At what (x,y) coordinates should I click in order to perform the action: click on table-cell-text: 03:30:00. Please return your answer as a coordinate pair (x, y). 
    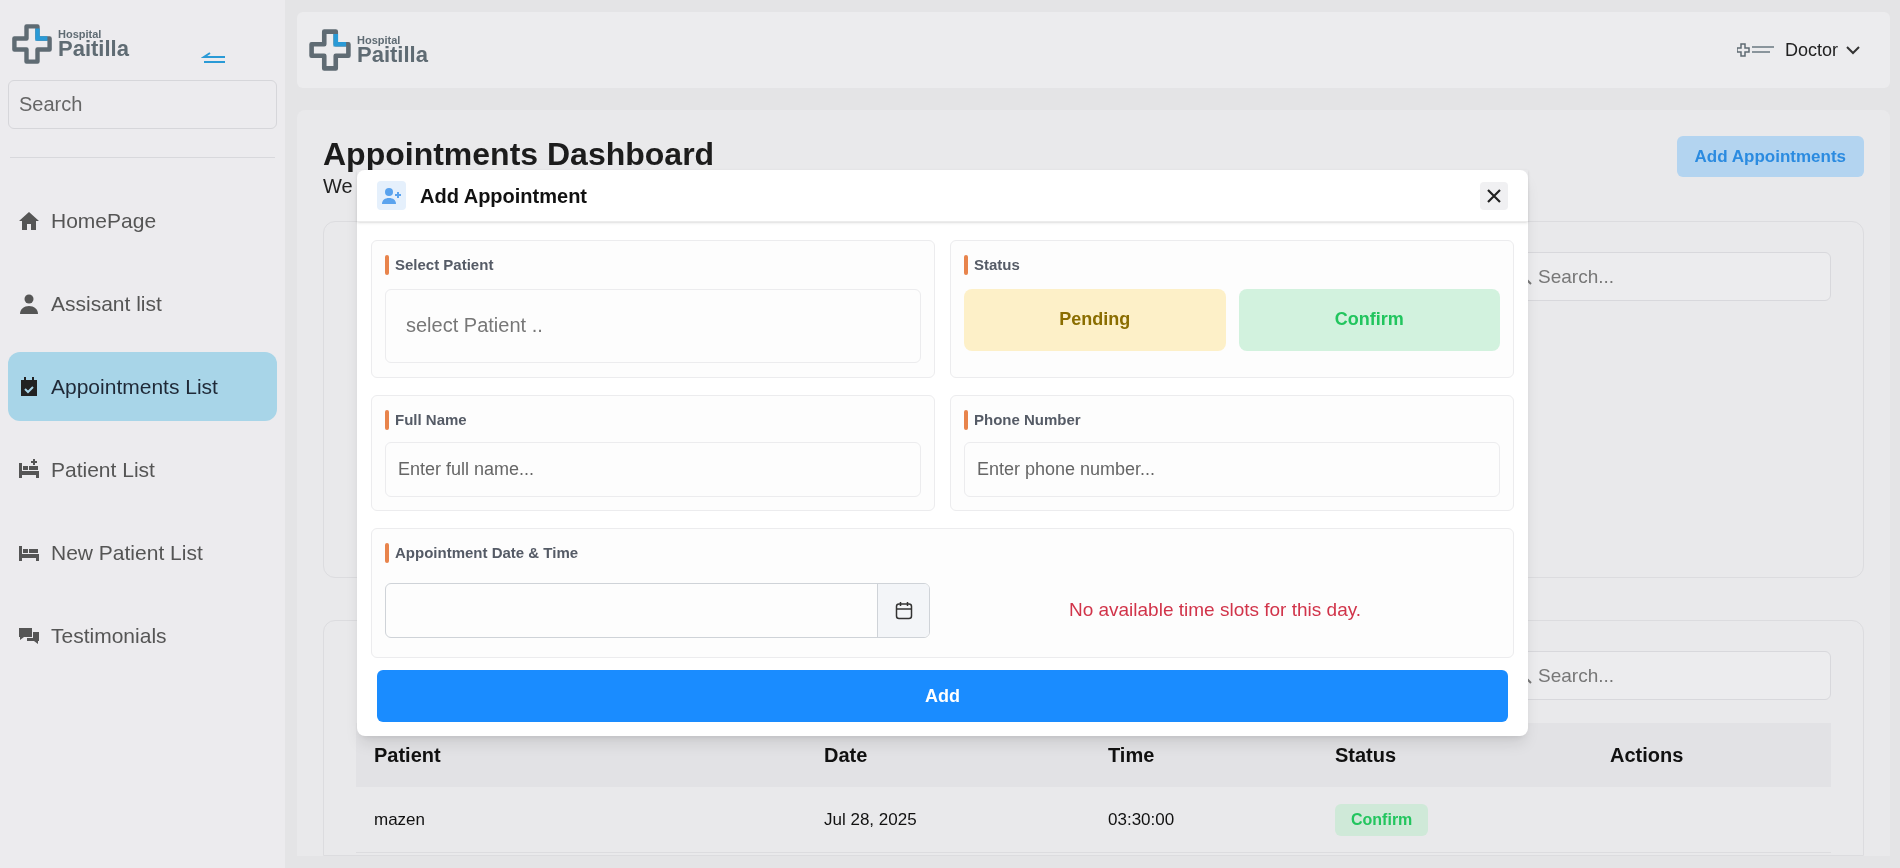
    Looking at the image, I should click on (1142, 819).